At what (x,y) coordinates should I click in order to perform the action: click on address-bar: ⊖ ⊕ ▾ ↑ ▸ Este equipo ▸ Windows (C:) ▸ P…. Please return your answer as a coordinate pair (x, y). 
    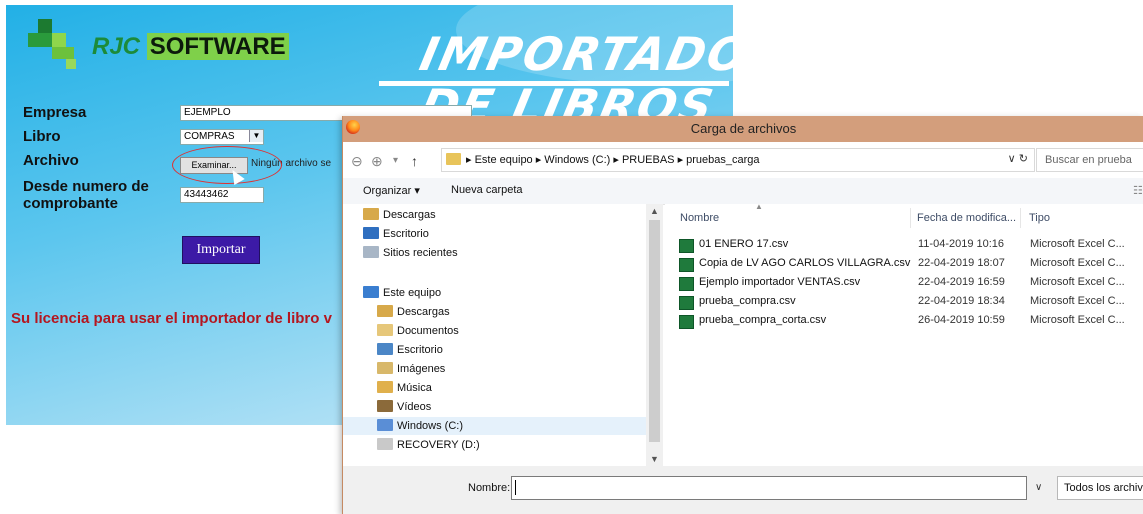
    Looking at the image, I should click on (743, 160).